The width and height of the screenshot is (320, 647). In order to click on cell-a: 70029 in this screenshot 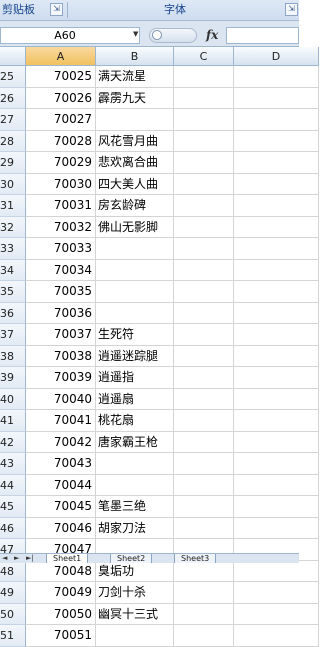, I will do `click(61, 163)`.